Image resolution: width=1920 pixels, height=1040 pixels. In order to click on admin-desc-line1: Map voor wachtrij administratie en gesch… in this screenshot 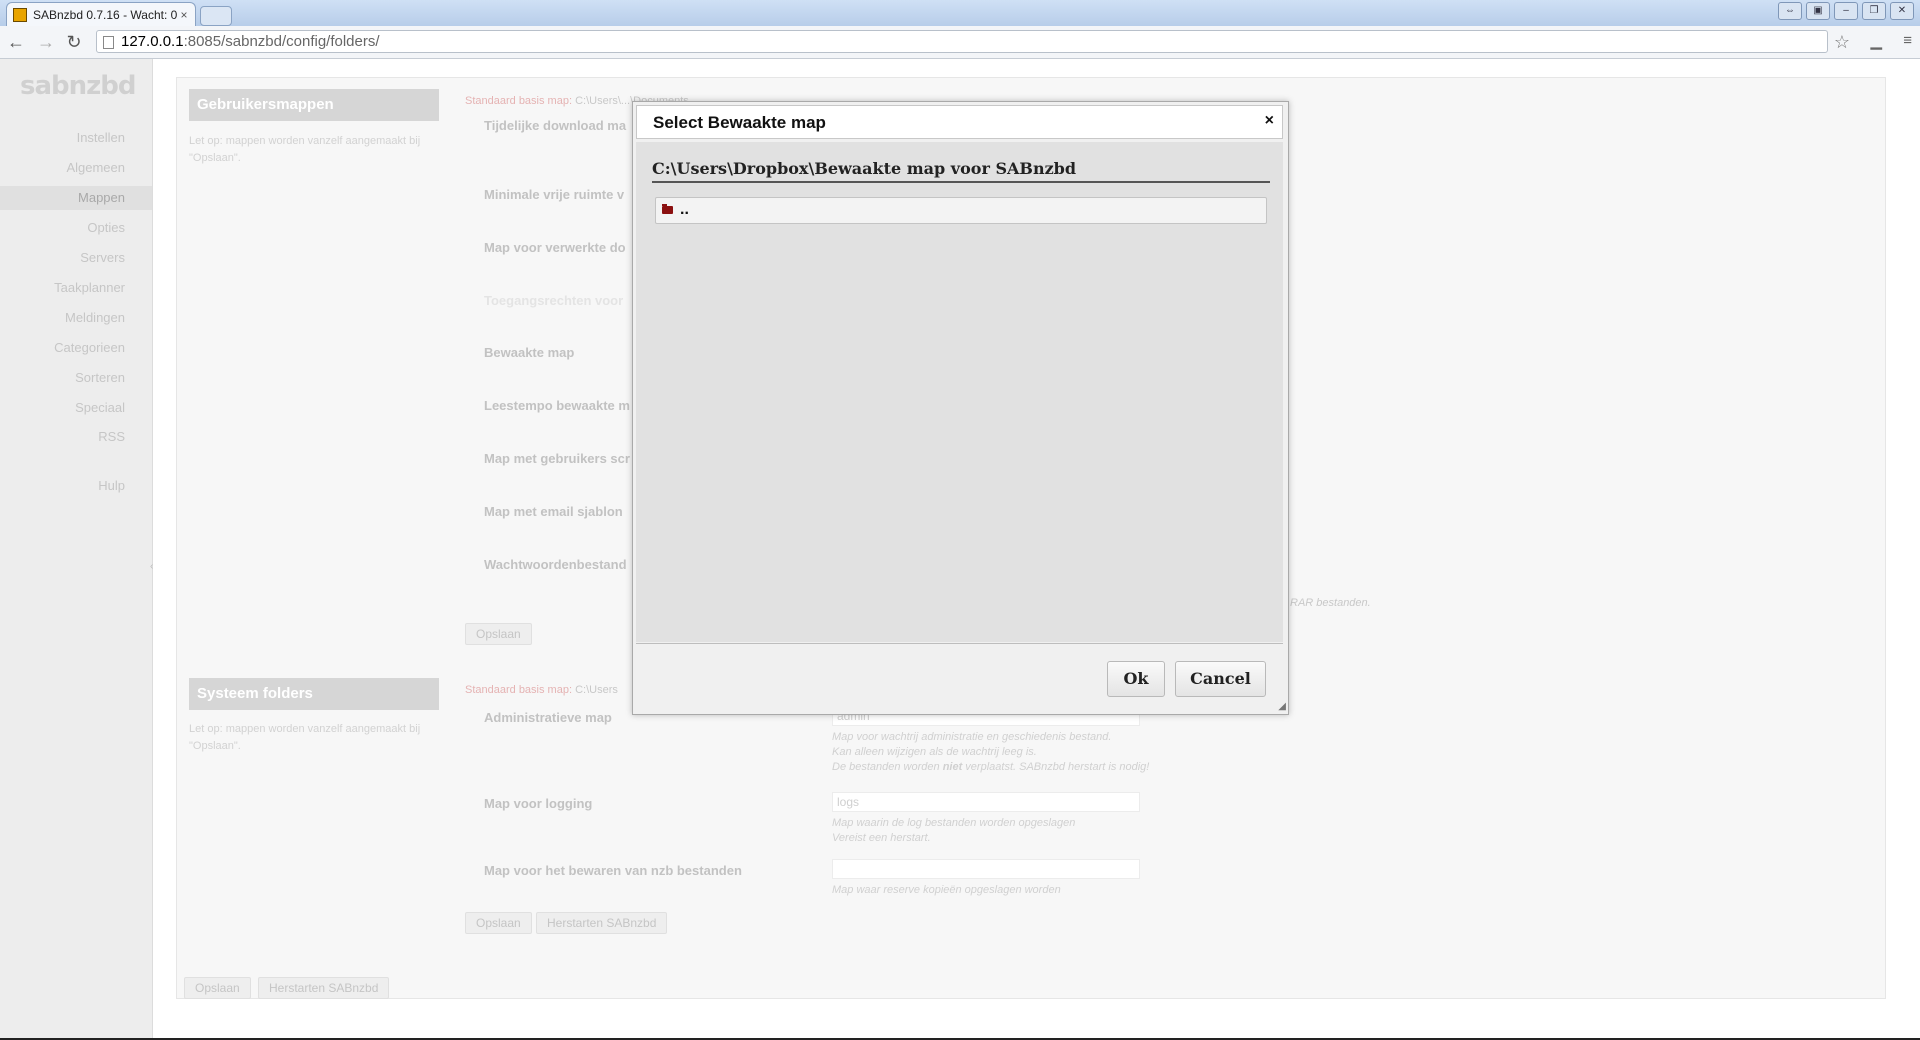, I will do `click(972, 737)`.